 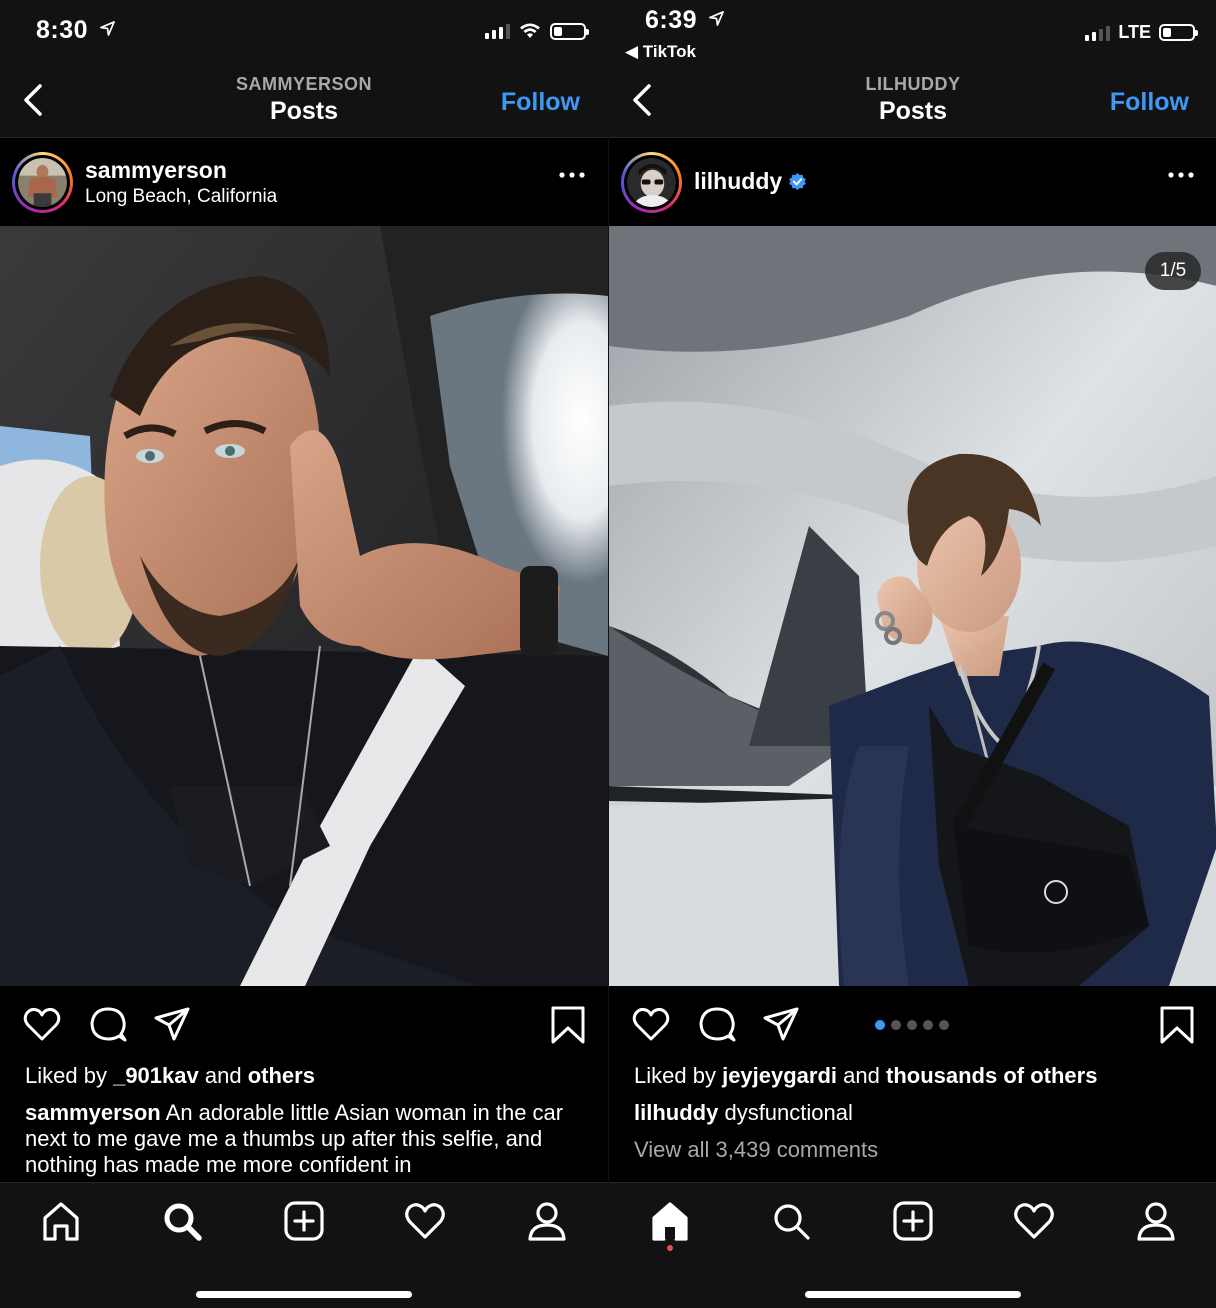 What do you see at coordinates (181, 197) in the screenshot?
I see `post-location: Long Beach, California` at bounding box center [181, 197].